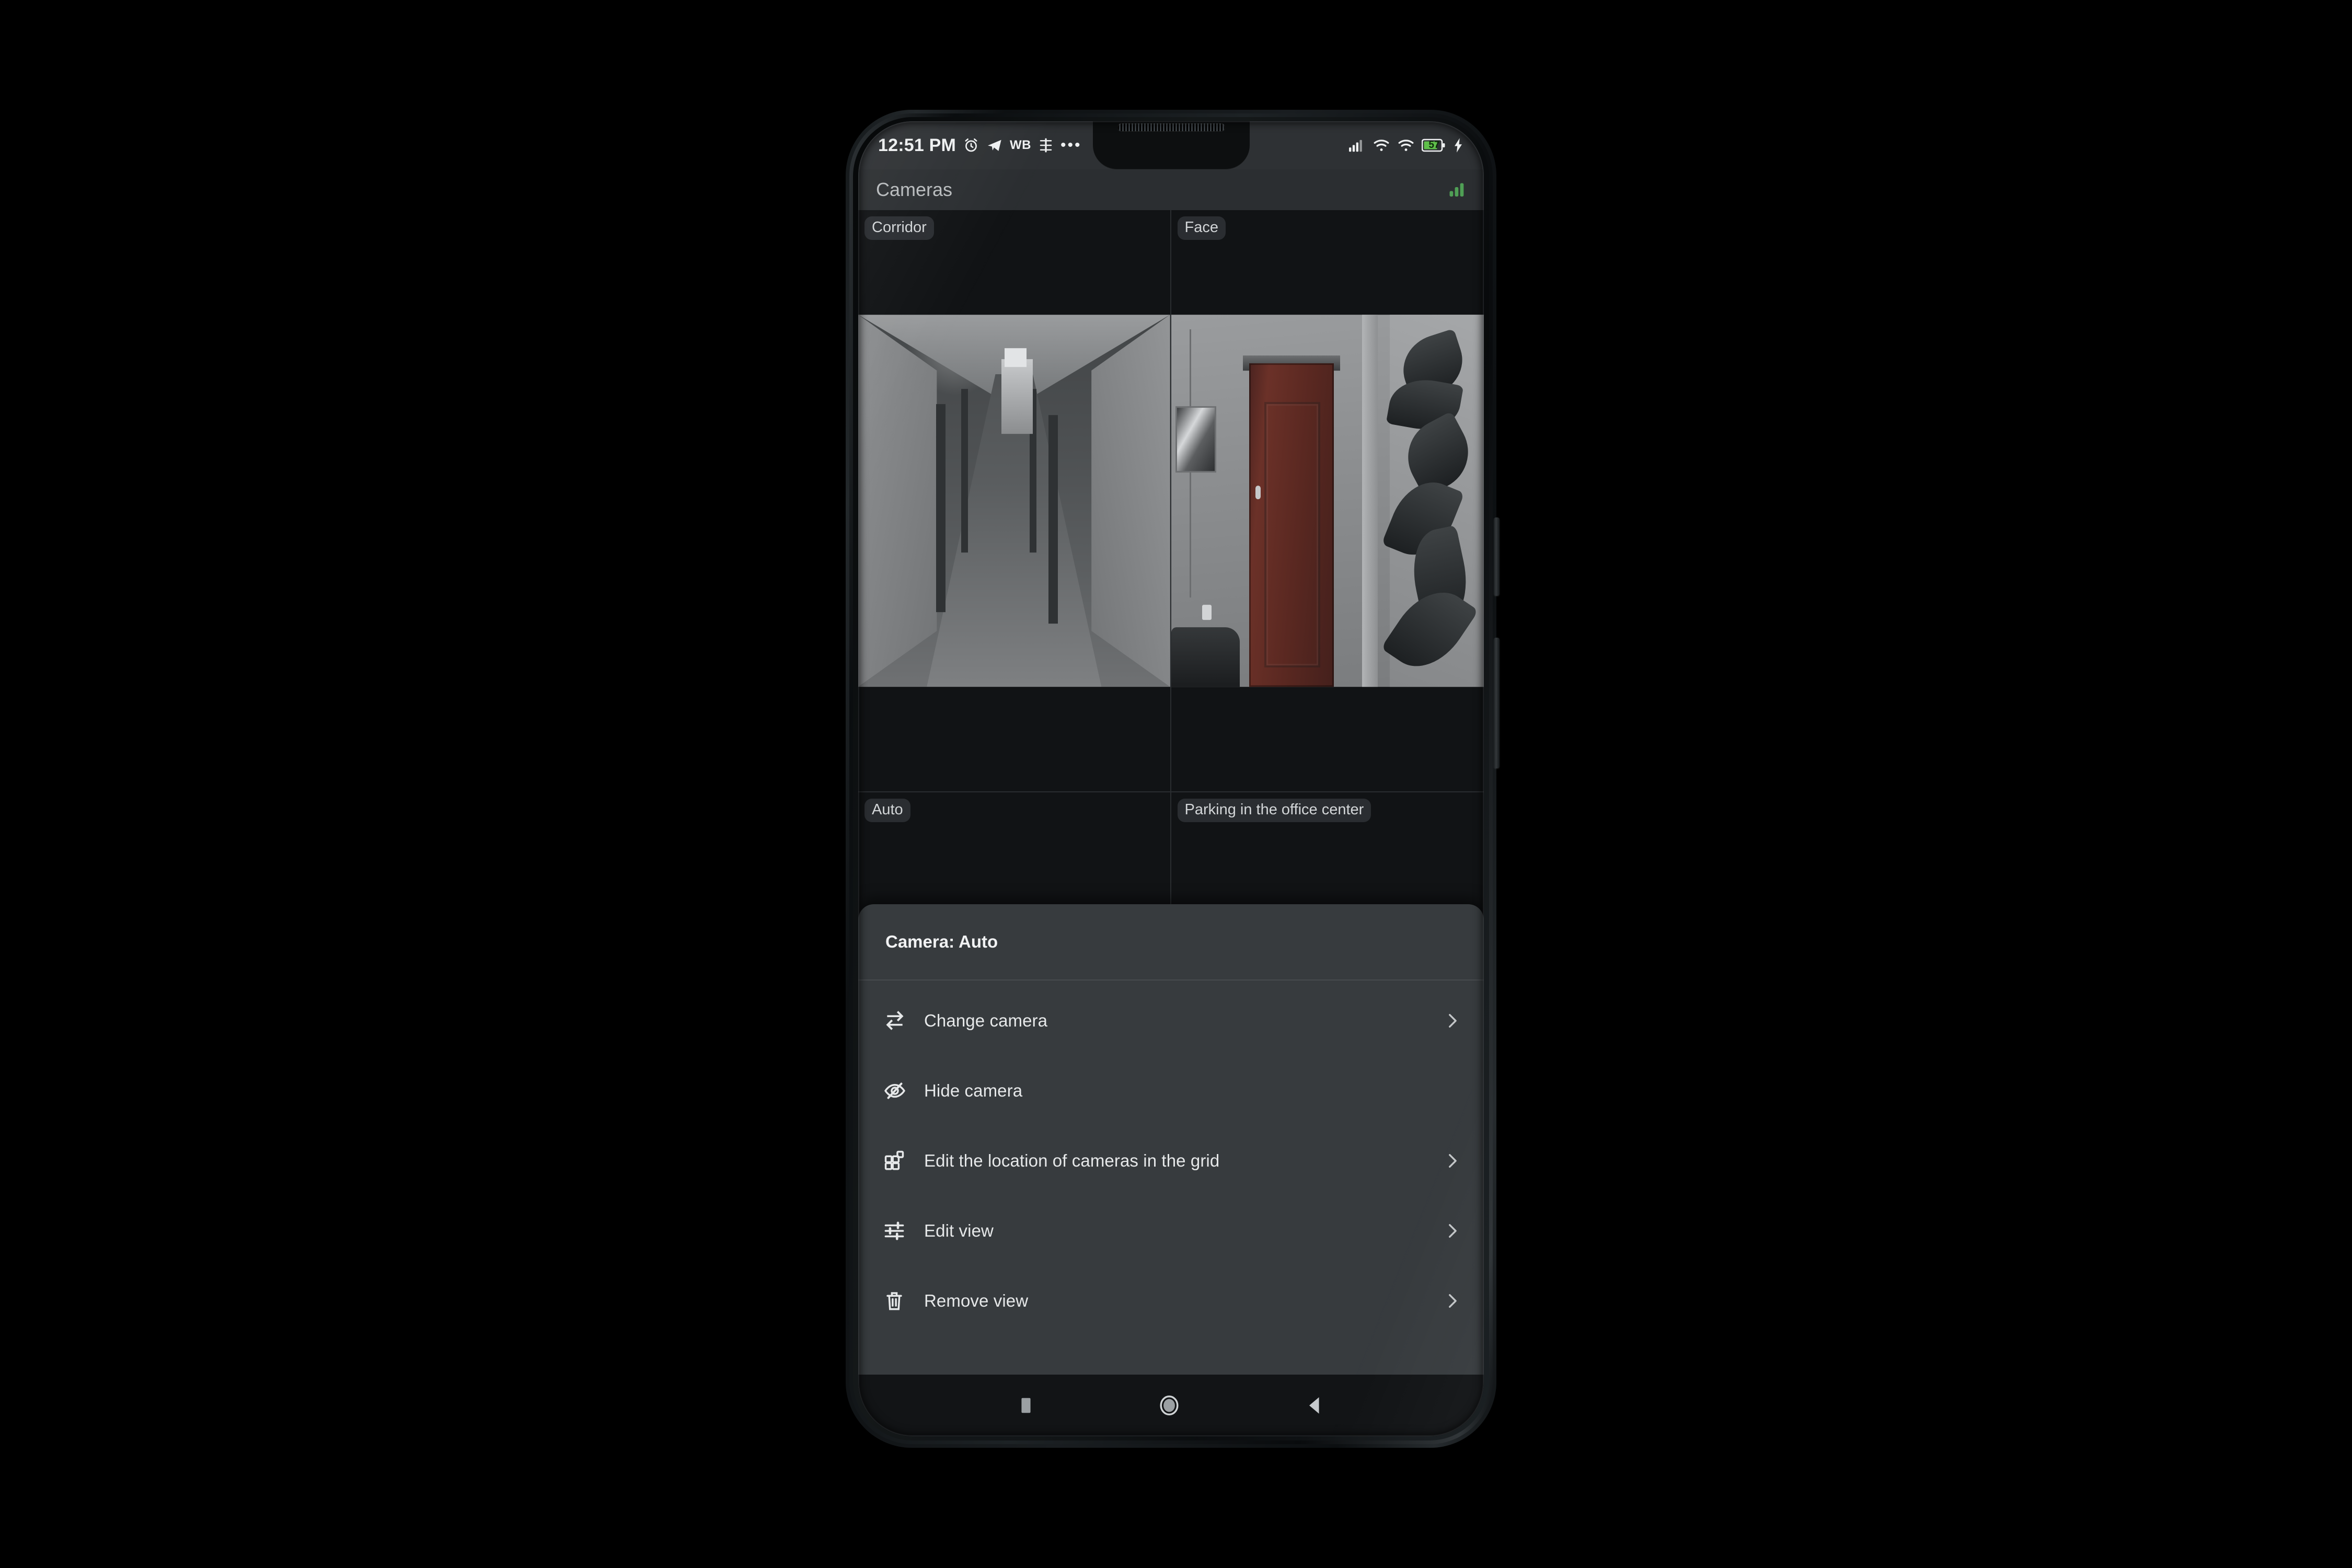 This screenshot has width=2352, height=1568. What do you see at coordinates (1205, 657) in the screenshot?
I see `room-sofa` at bounding box center [1205, 657].